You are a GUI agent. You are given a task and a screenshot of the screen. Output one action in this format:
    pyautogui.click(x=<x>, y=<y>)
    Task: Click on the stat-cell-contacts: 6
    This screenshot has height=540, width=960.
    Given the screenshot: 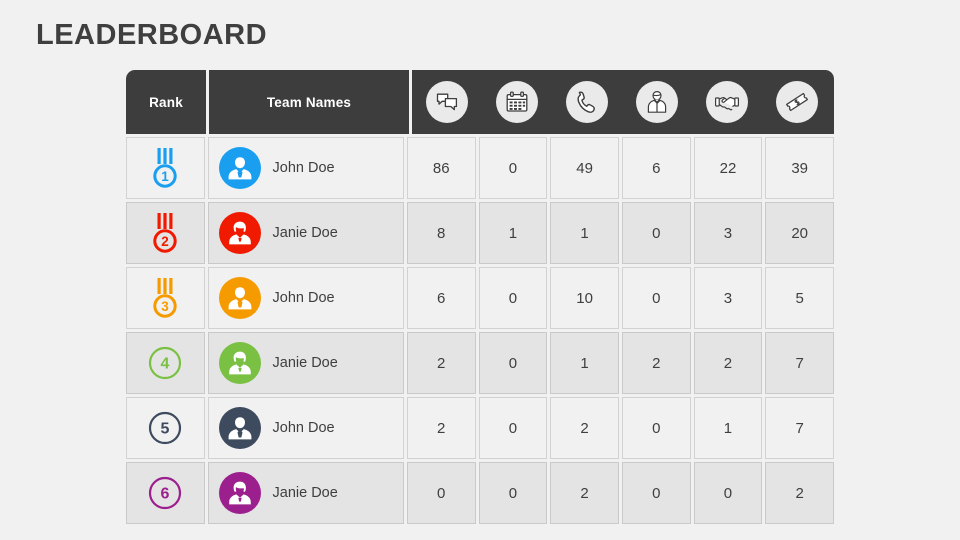 What is the action you would take?
    pyautogui.click(x=656, y=168)
    